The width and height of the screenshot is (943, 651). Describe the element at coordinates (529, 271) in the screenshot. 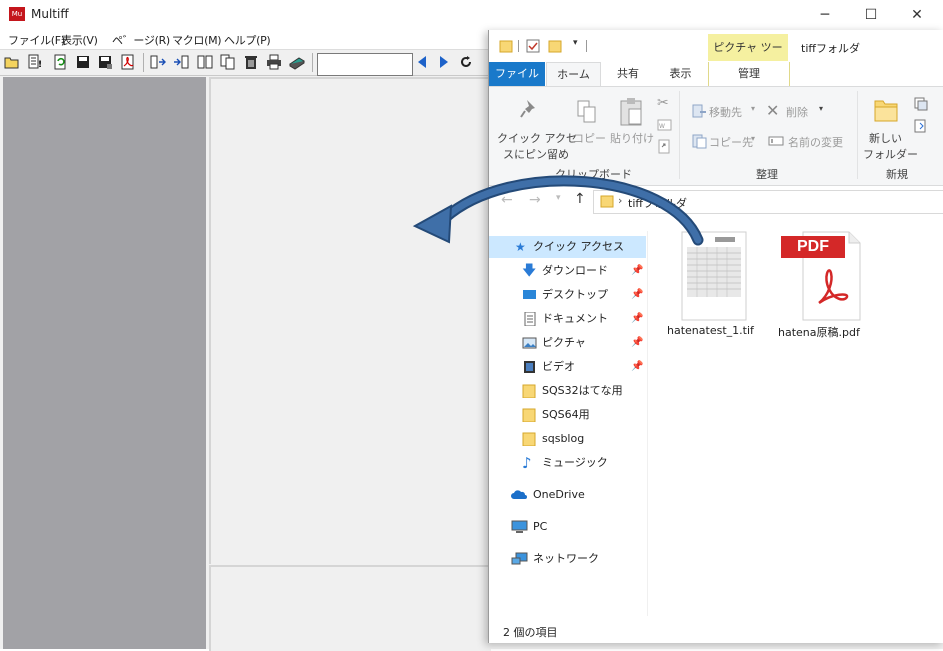

I see `download-arrow-icon: 🡇` at that location.